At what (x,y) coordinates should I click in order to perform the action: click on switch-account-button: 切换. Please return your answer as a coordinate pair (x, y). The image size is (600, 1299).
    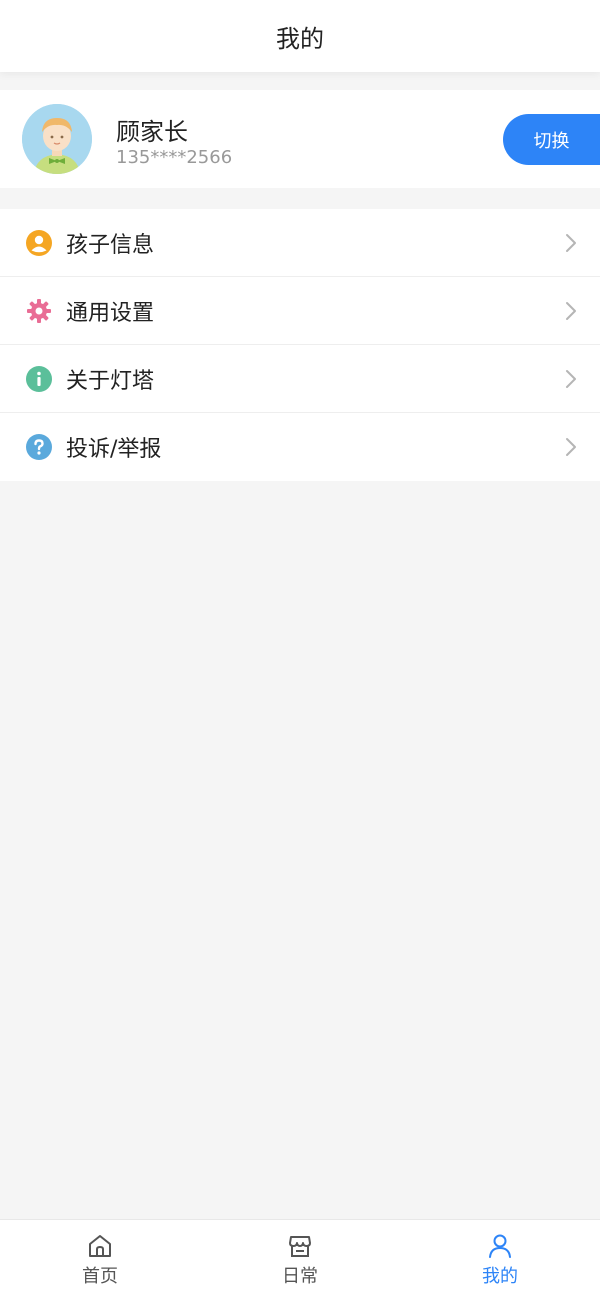
    Looking at the image, I should click on (551, 139).